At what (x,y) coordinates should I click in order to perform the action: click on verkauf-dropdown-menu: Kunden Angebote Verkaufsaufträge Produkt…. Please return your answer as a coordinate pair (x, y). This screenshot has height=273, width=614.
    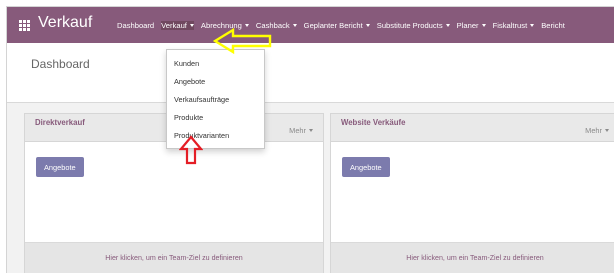
    Looking at the image, I should click on (215, 99).